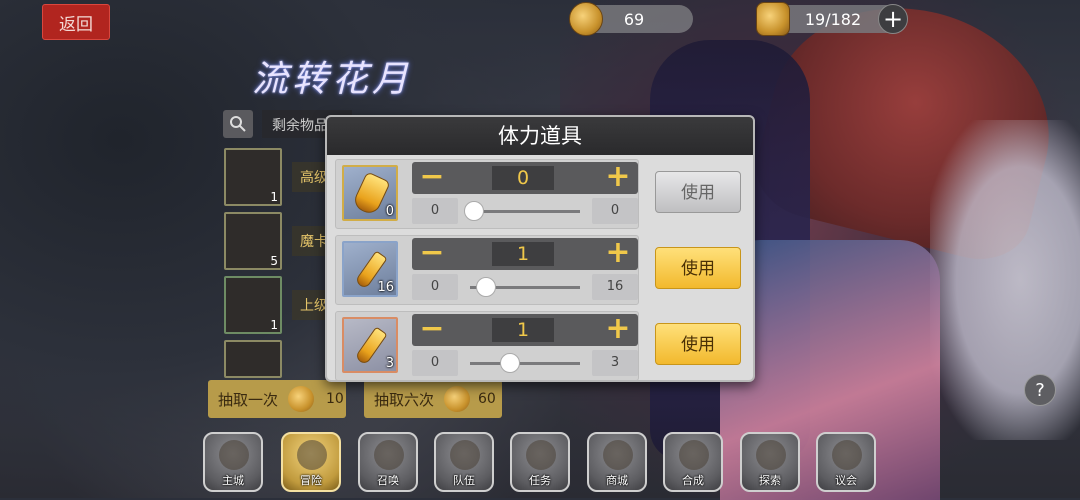 The image size is (1080, 500). I want to click on event-logo: 流转花月, so click(332, 79).